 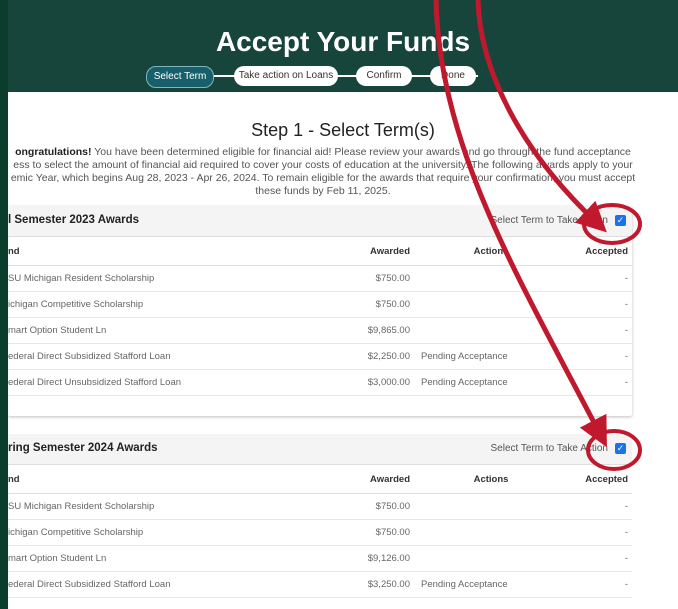 I want to click on intro-bold: ongratulations!, so click(x=53, y=152).